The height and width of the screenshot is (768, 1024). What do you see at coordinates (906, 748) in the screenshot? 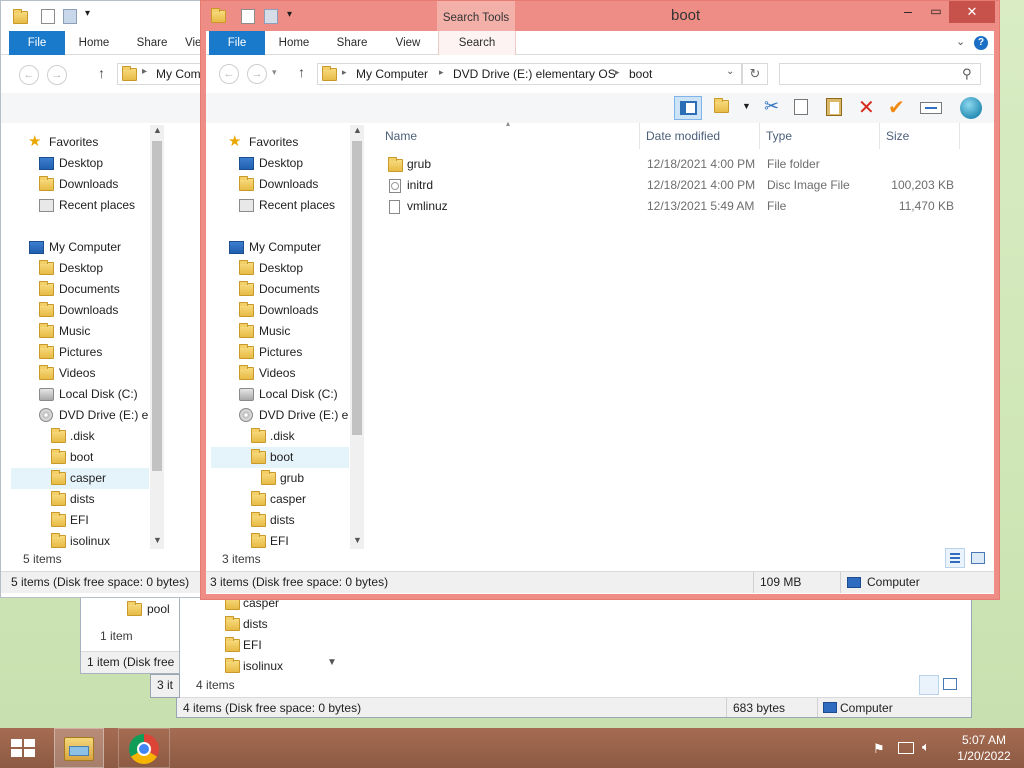
I see `network-icon` at bounding box center [906, 748].